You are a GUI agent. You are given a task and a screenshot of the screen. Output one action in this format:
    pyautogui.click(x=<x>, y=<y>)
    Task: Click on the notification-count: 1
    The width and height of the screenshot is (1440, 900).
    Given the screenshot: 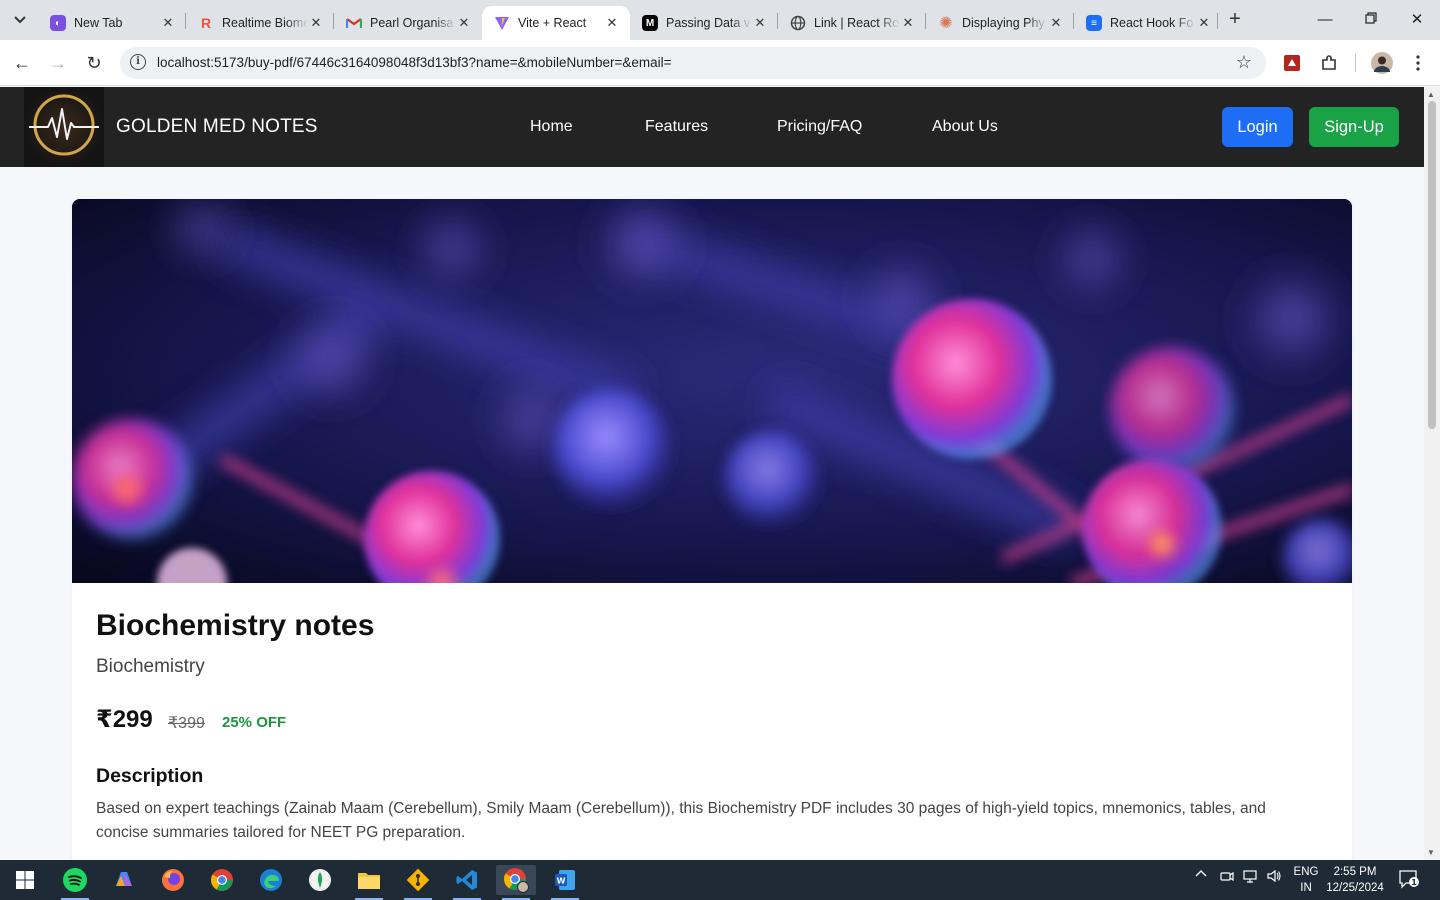 What is the action you would take?
    pyautogui.click(x=1414, y=882)
    